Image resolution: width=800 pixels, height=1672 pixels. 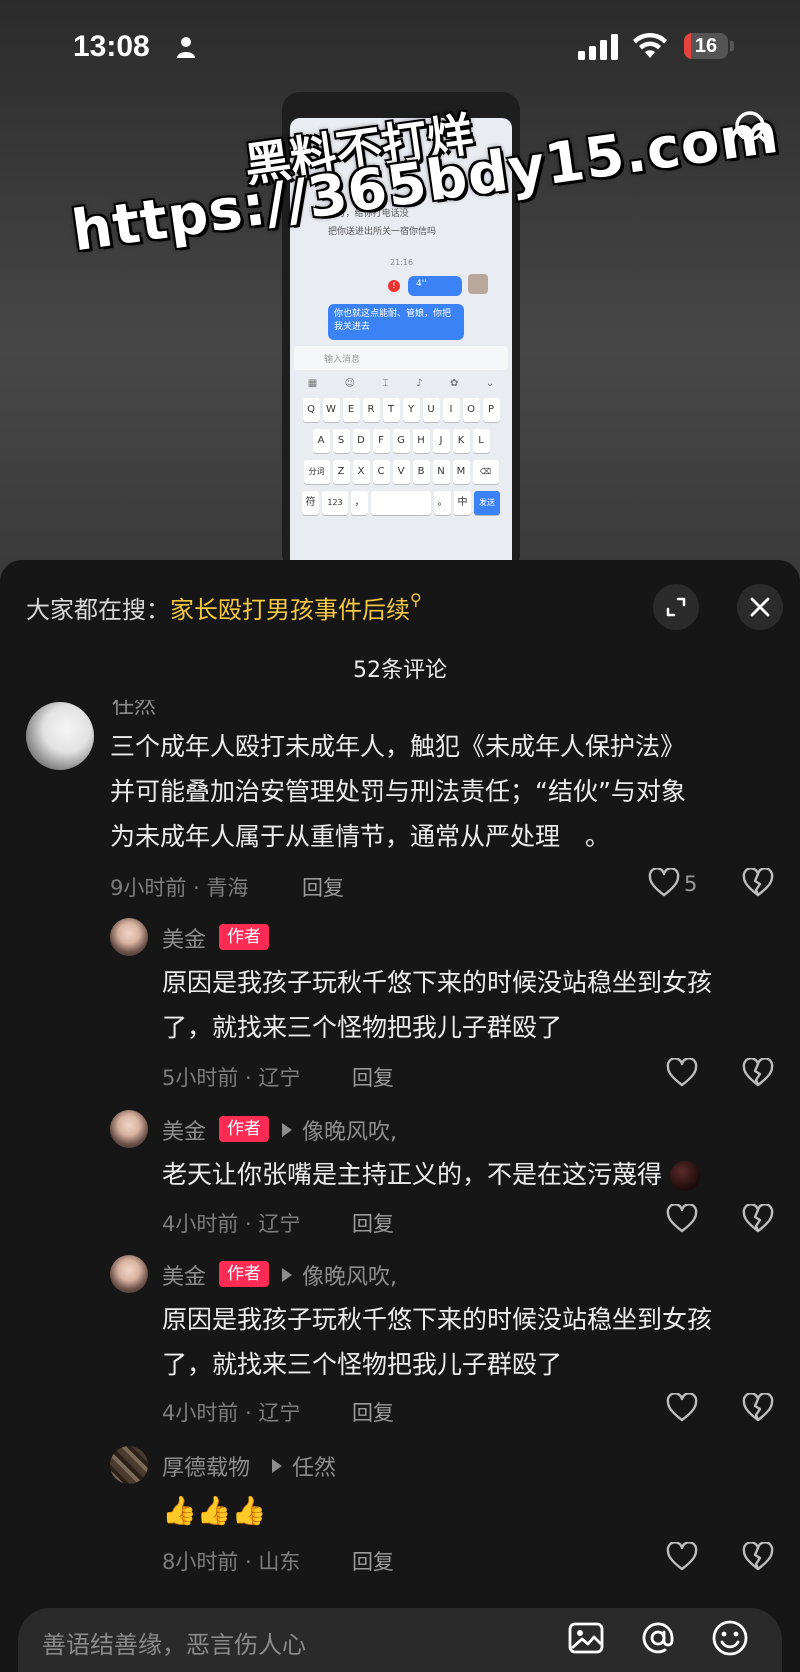 What do you see at coordinates (586, 1638) in the screenshot?
I see `image-icon` at bounding box center [586, 1638].